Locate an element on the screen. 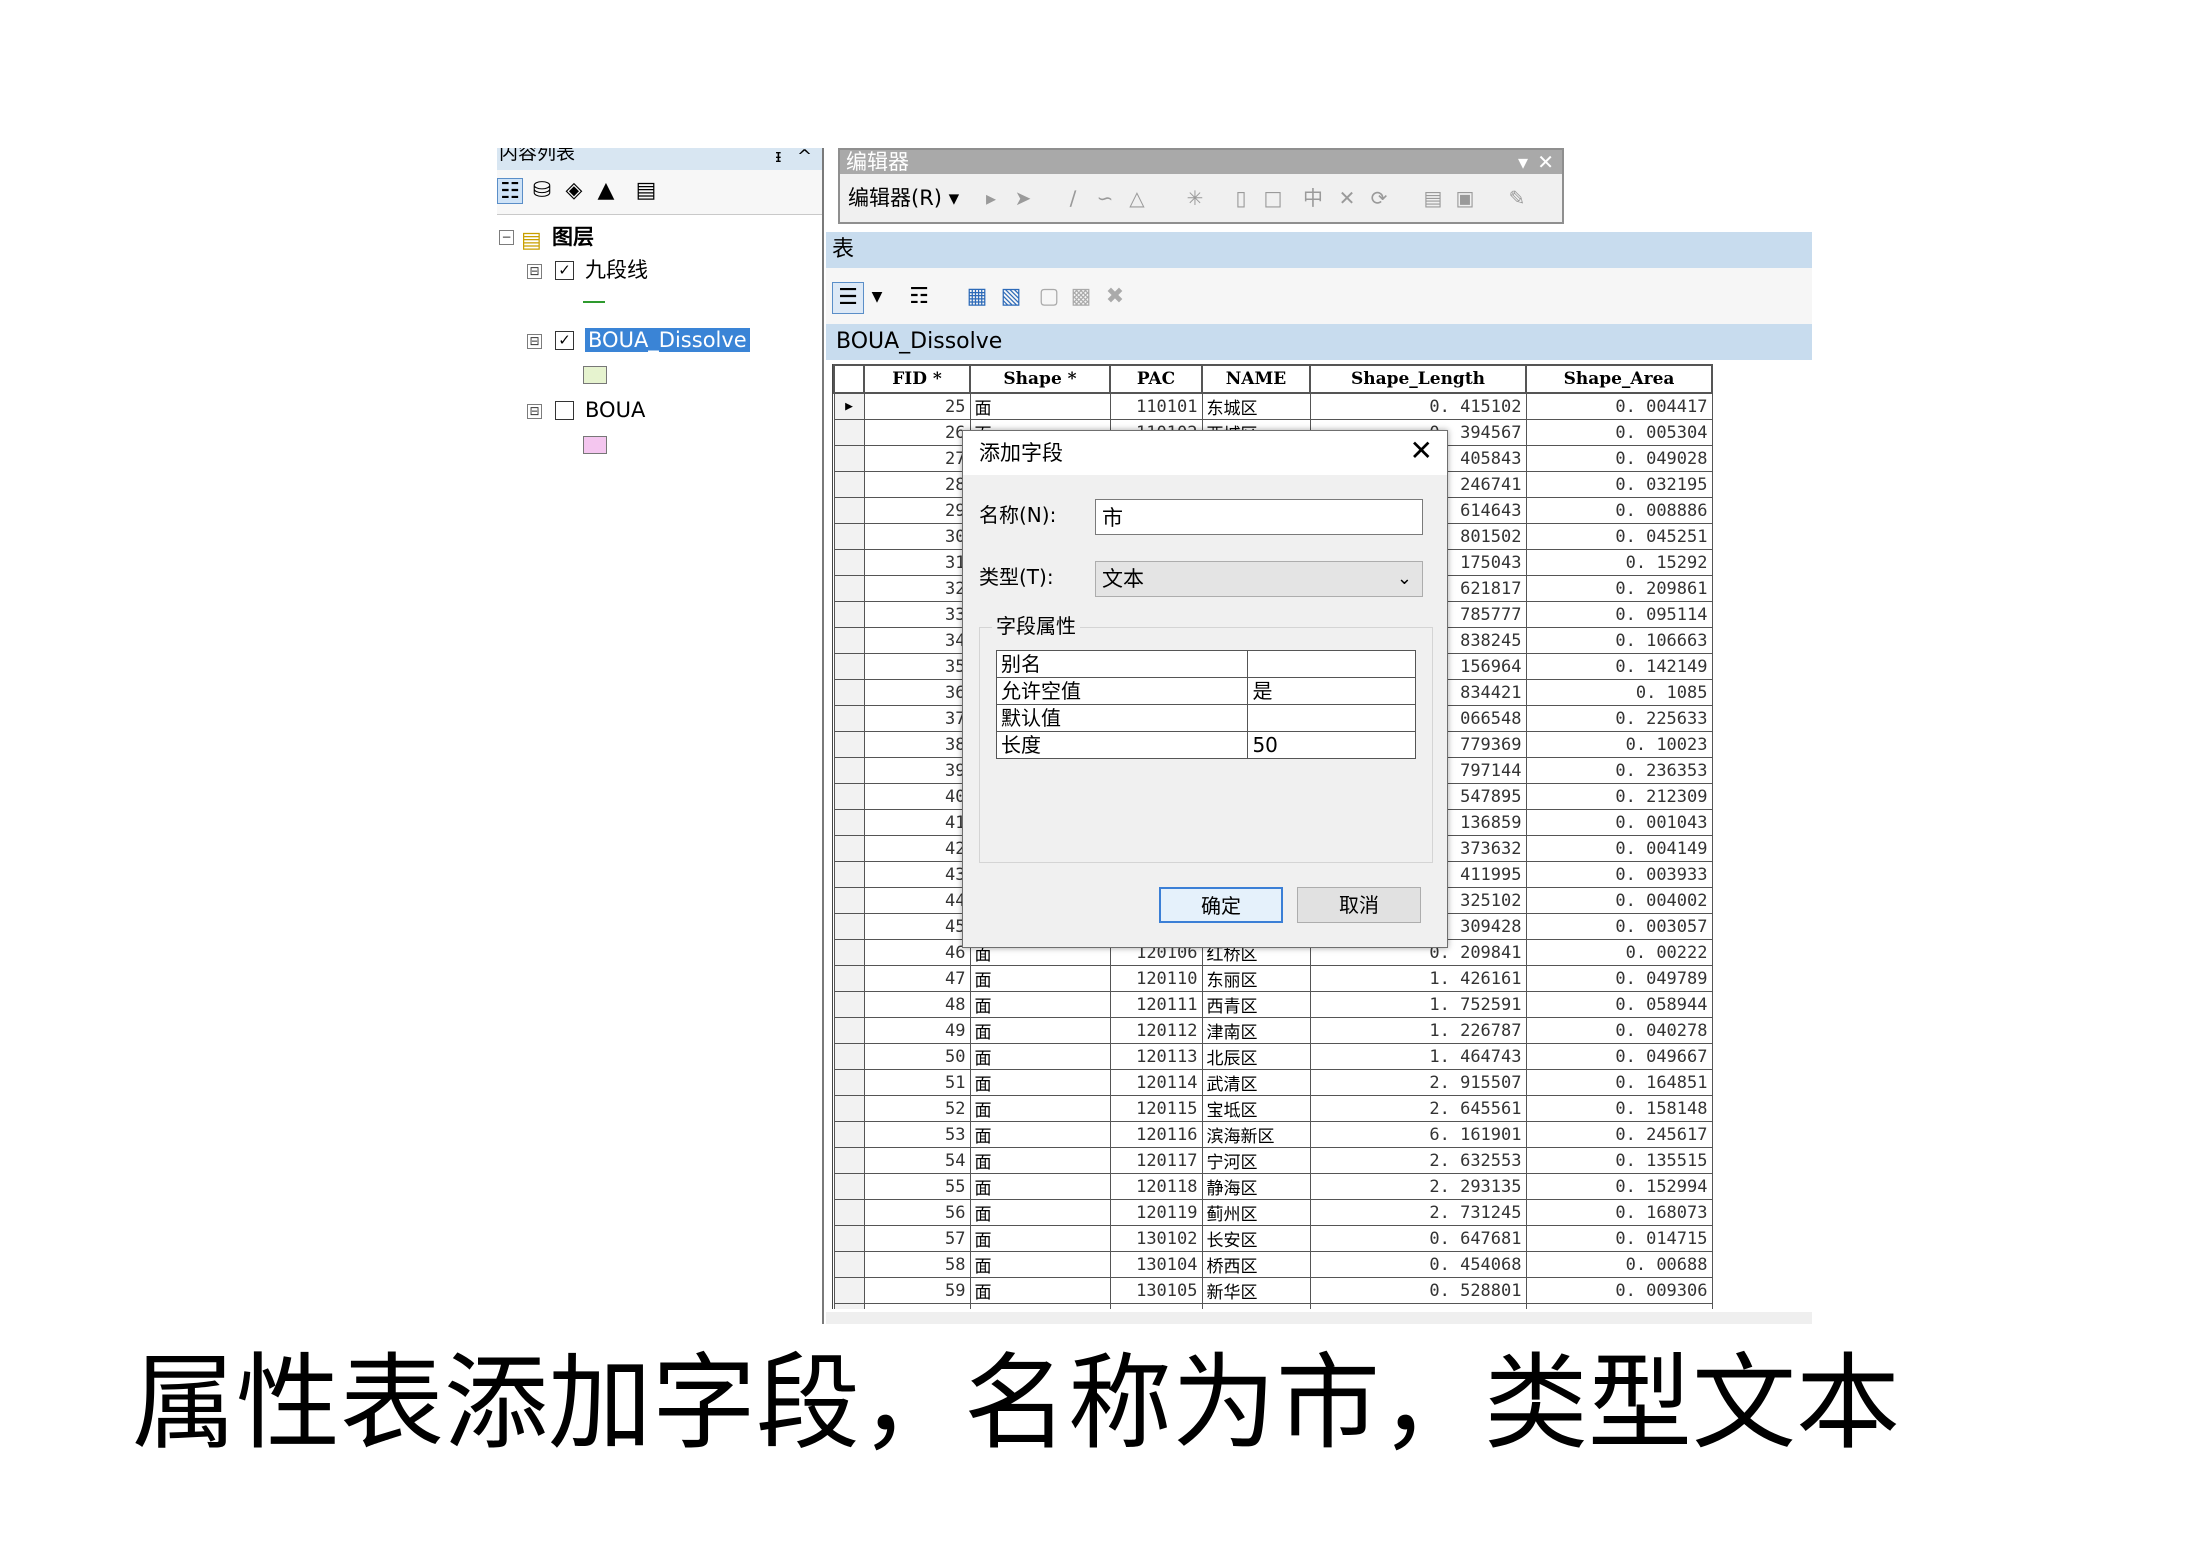 This screenshot has width=2192, height=1564. table-row: 55 面 120118 静海区 2. 293135 0. 152994 is located at coordinates (1273, 1186).